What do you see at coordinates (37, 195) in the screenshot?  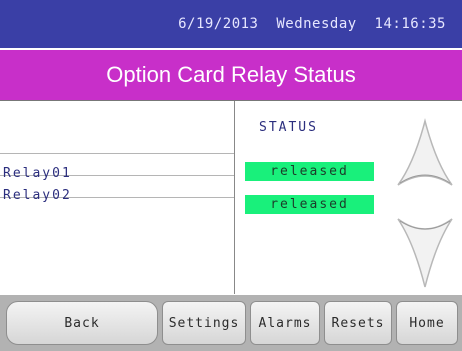 I see `relay-name-2: Relay02` at bounding box center [37, 195].